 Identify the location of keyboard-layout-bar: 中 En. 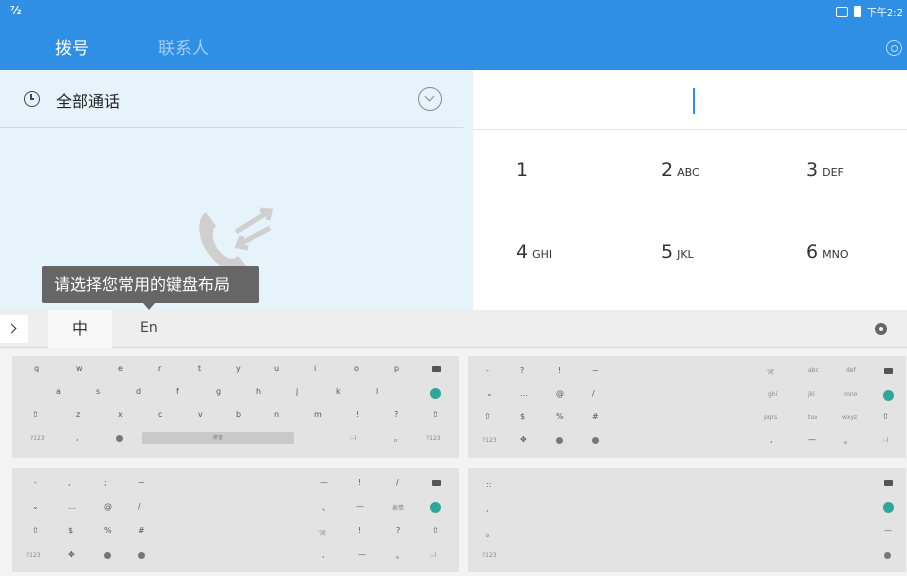
(453, 329).